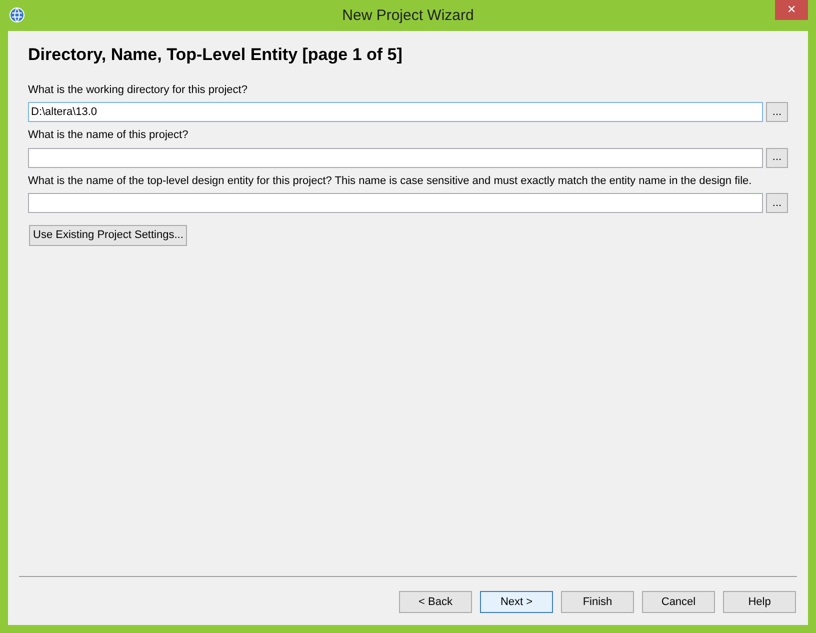 The image size is (816, 633). I want to click on dialog-button: Cancel, so click(678, 602).